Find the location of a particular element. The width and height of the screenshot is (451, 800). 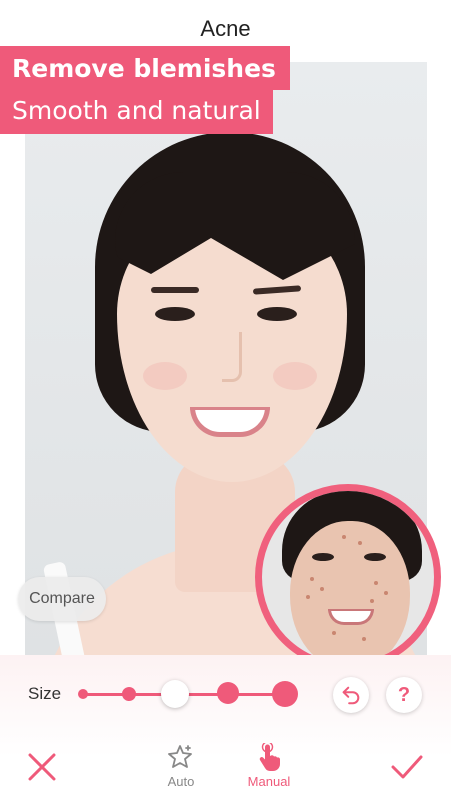

before-image-inset is located at coordinates (348, 577).